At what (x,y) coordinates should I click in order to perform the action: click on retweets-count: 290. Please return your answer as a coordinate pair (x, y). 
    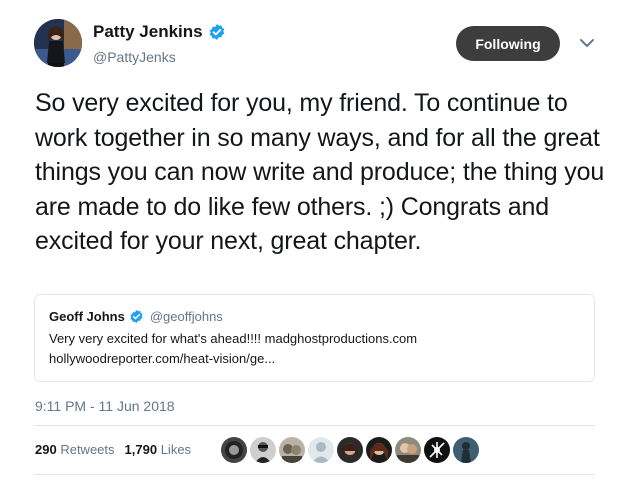
    Looking at the image, I should click on (46, 449).